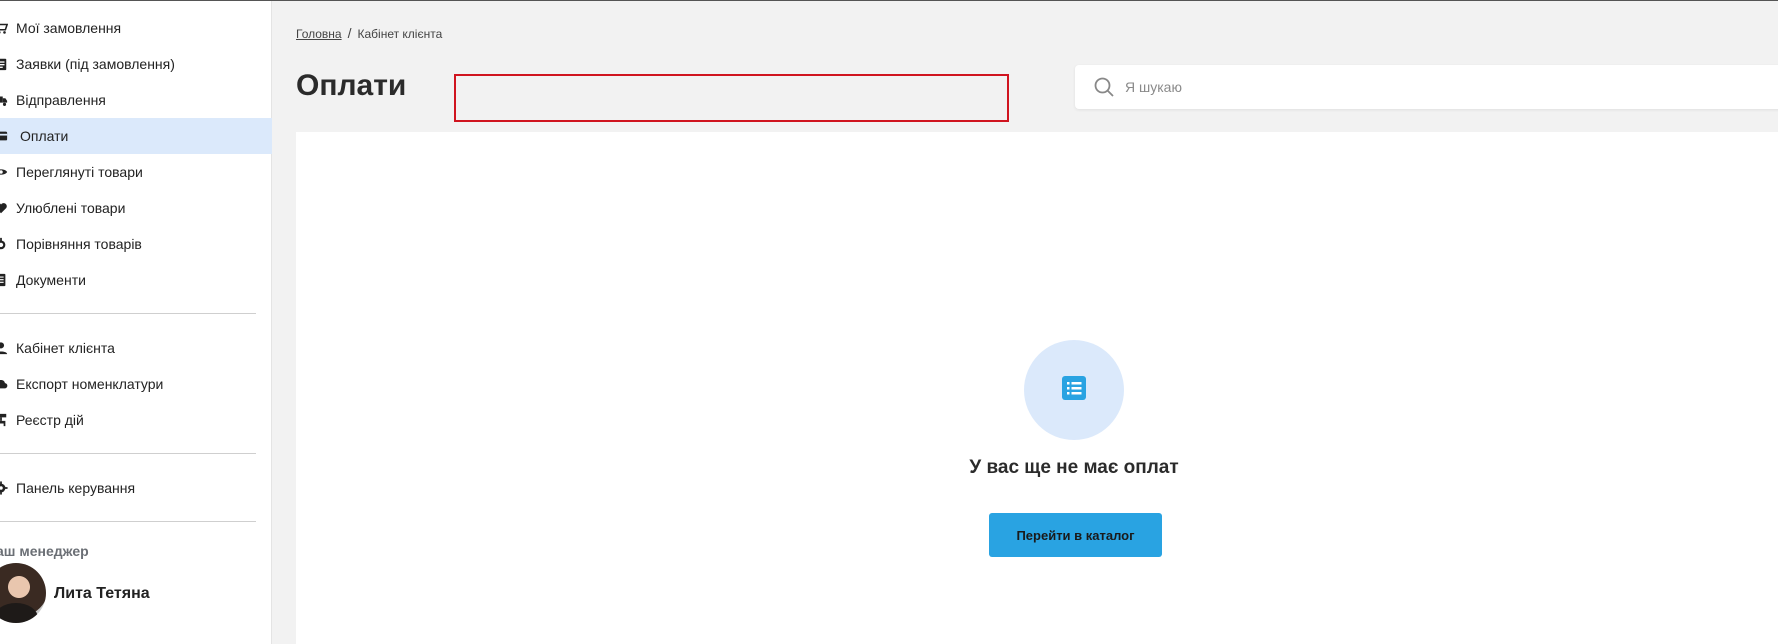  I want to click on sidebar-item-label: Заявки (під замовлення), so click(95, 64).